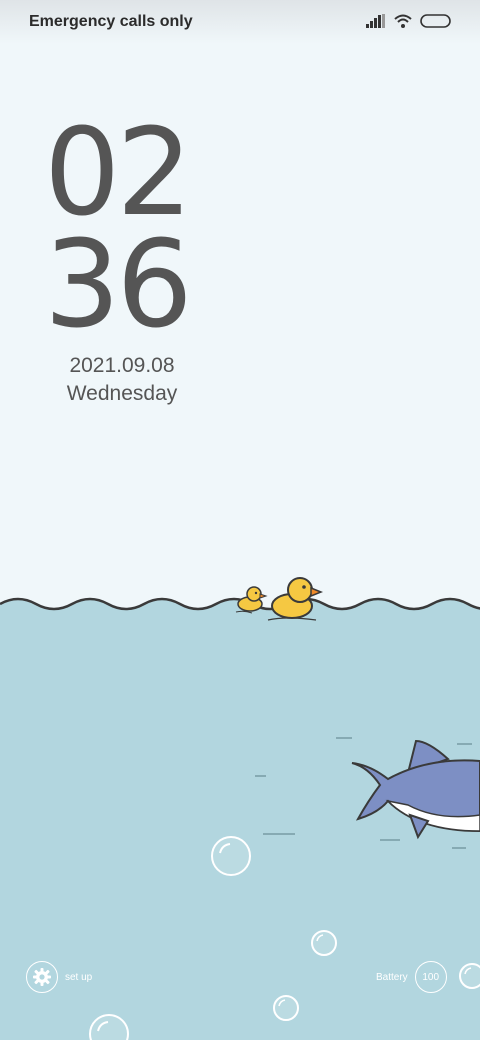 This screenshot has height=1040, width=480. I want to click on battery-value: 100, so click(431, 977).